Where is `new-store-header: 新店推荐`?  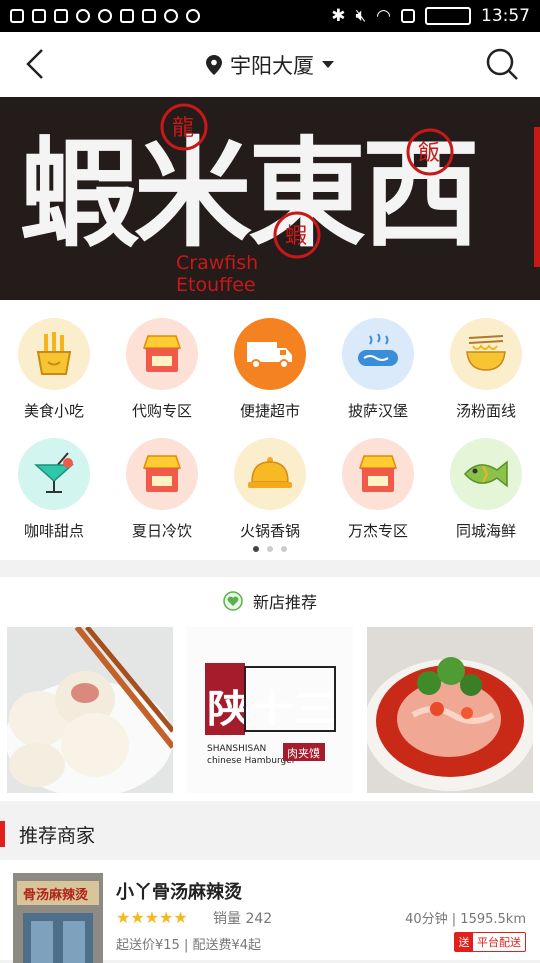
new-store-header: 新店推荐 is located at coordinates (270, 601).